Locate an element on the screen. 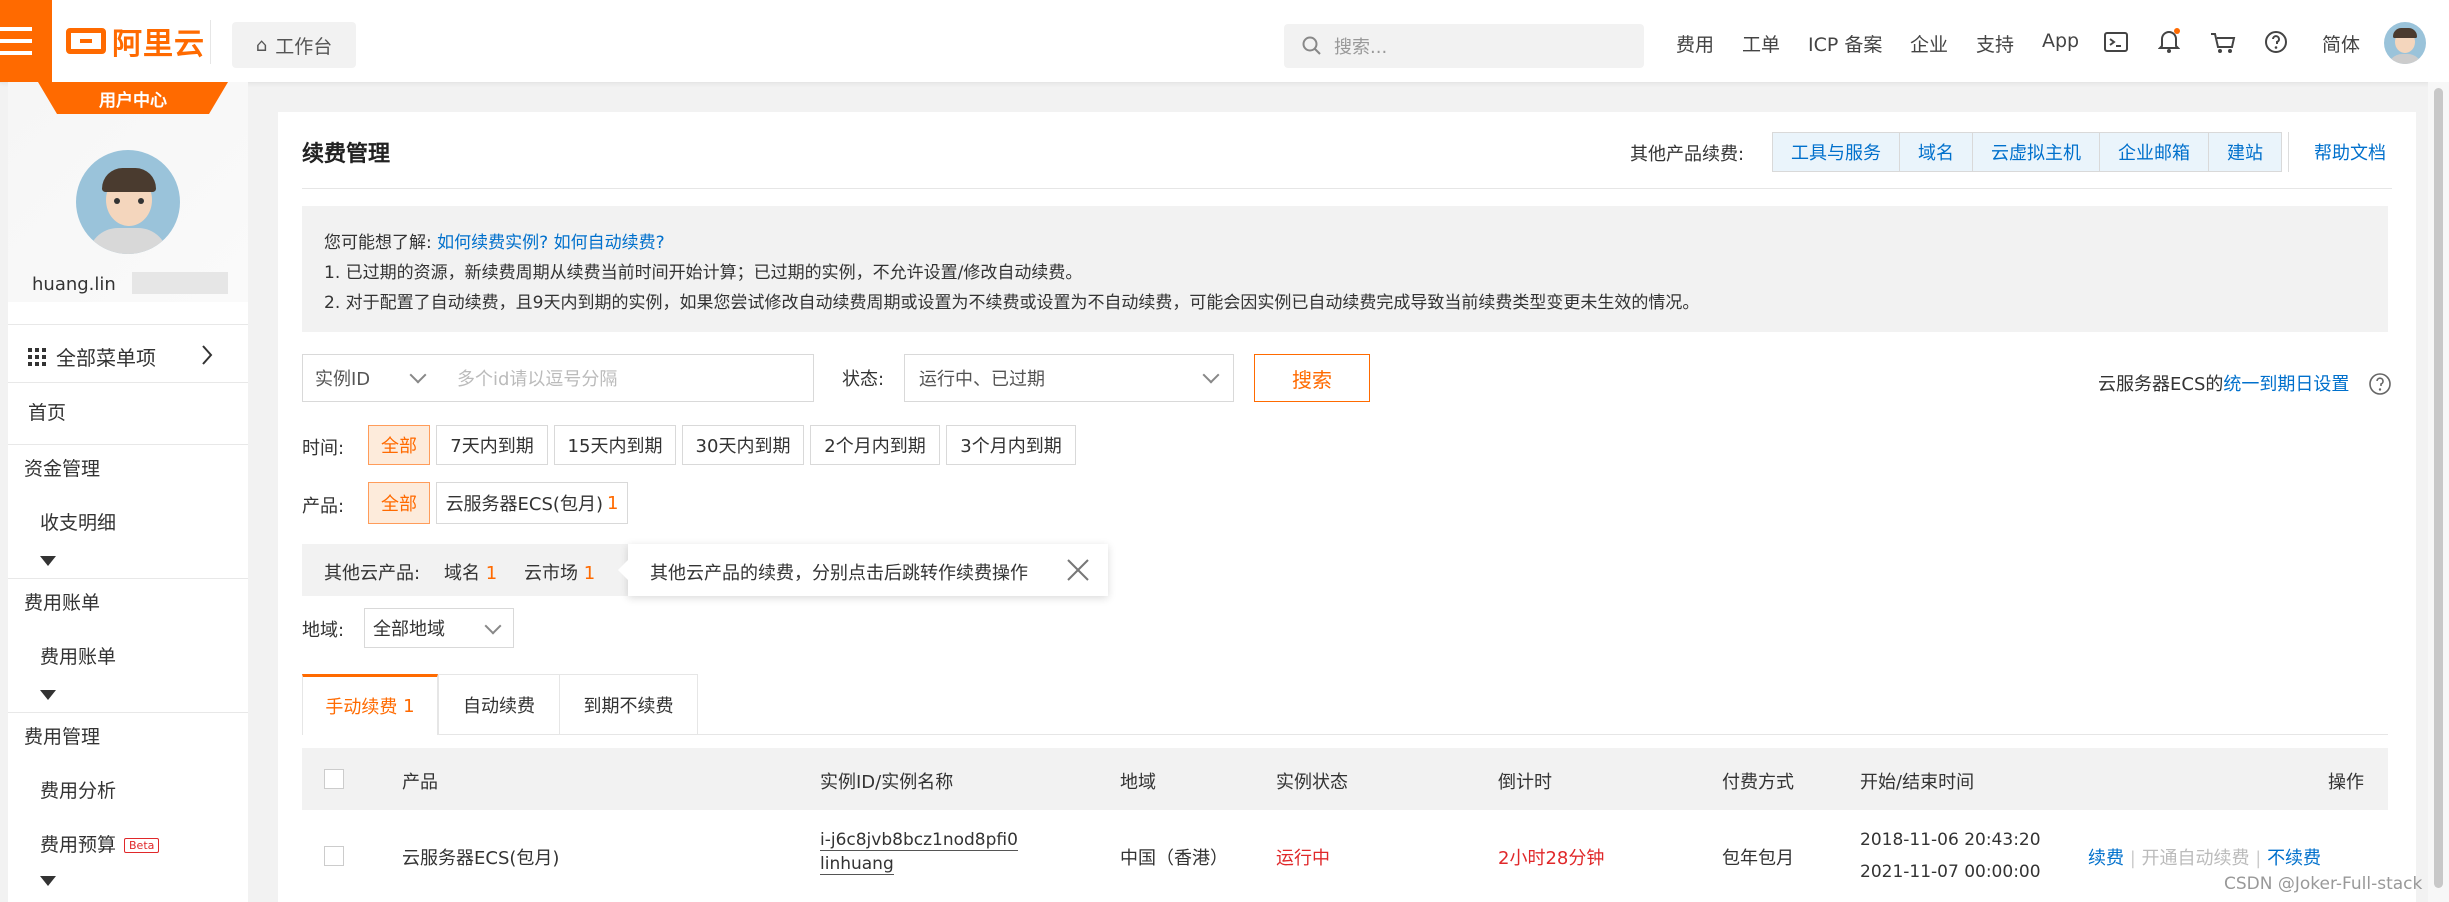 Image resolution: width=2449 pixels, height=902 pixels. sidebar-item-home: 首页 is located at coordinates (47, 411).